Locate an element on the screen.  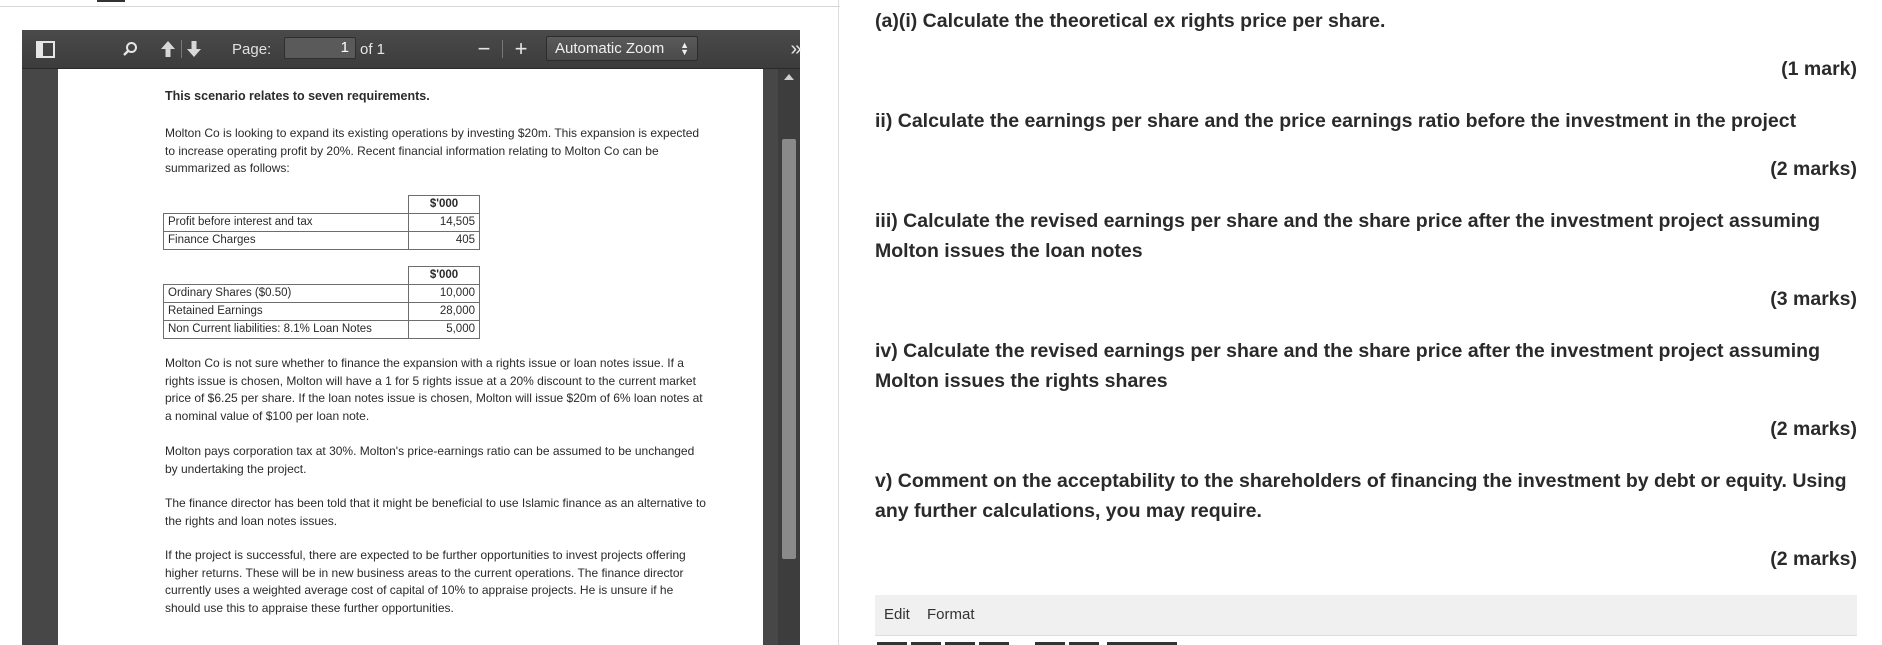
question-a-ii-marks: (2 marks) is located at coordinates (1813, 169).